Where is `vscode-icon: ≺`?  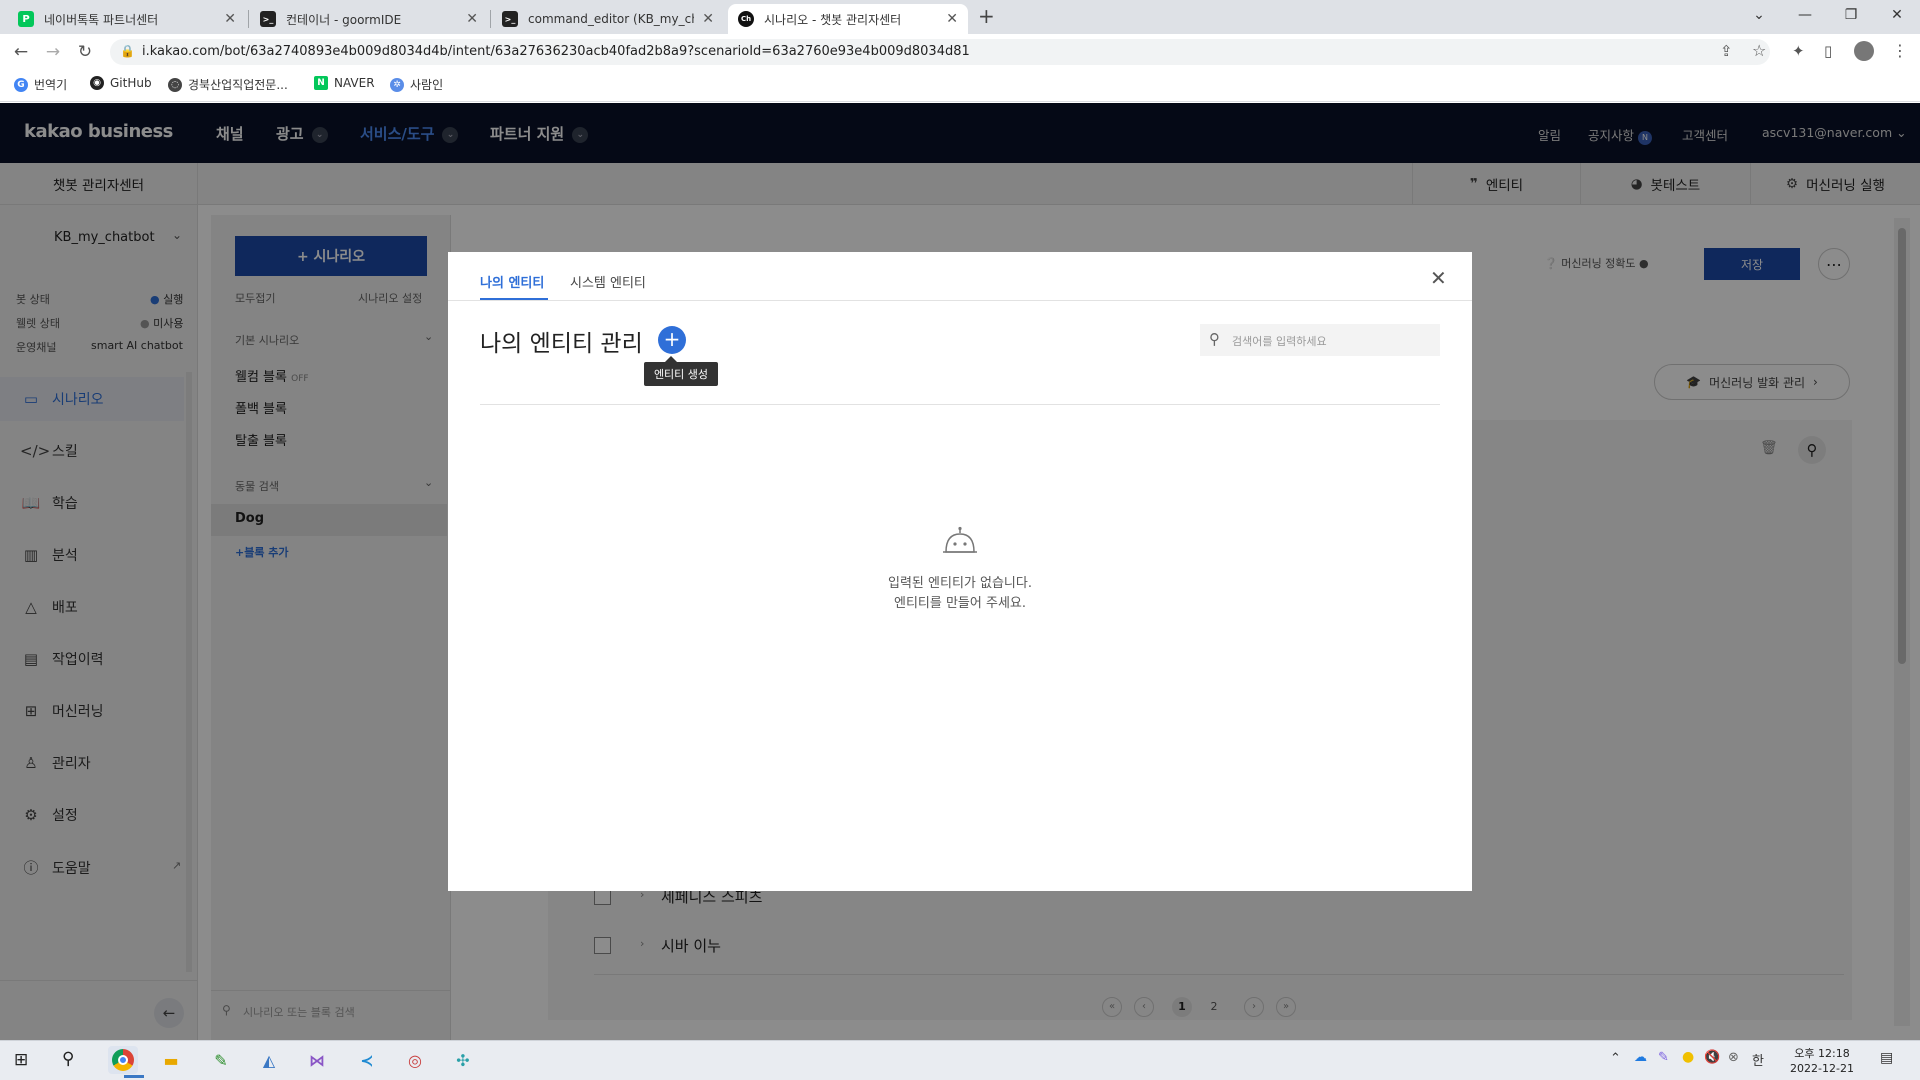
vscode-icon: ≺ is located at coordinates (367, 1060).